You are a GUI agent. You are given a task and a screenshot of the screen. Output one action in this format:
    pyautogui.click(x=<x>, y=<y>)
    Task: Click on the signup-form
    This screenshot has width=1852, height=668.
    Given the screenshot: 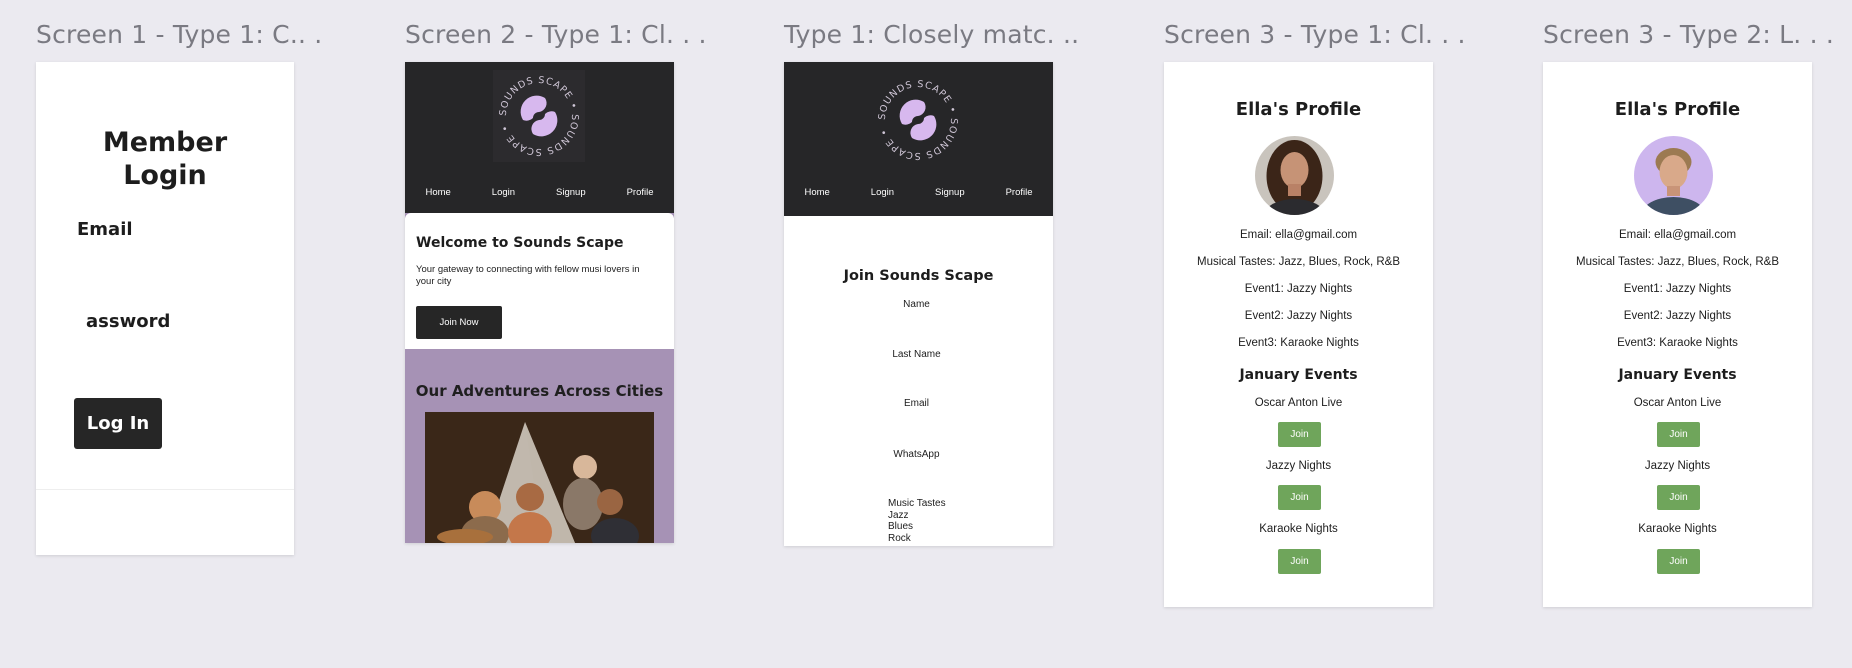 What is the action you would take?
    pyautogui.click(x=918, y=381)
    